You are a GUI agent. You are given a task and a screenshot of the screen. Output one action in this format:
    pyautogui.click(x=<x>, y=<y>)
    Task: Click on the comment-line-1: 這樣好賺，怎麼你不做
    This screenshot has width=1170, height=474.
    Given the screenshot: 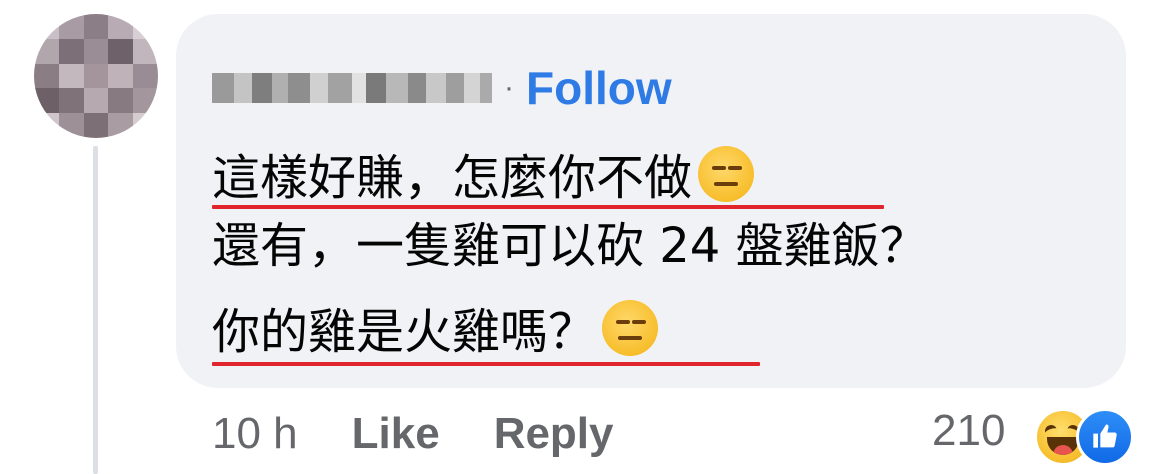 What is the action you would take?
    pyautogui.click(x=483, y=174)
    